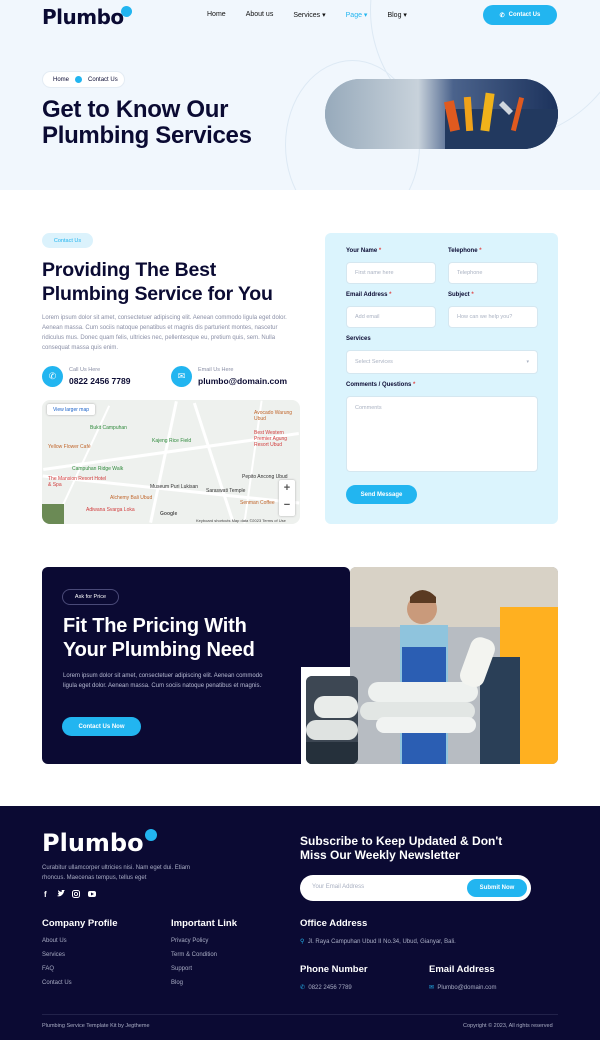 Image resolution: width=600 pixels, height=1040 pixels. I want to click on submit-now-button: Submit Now, so click(497, 888).